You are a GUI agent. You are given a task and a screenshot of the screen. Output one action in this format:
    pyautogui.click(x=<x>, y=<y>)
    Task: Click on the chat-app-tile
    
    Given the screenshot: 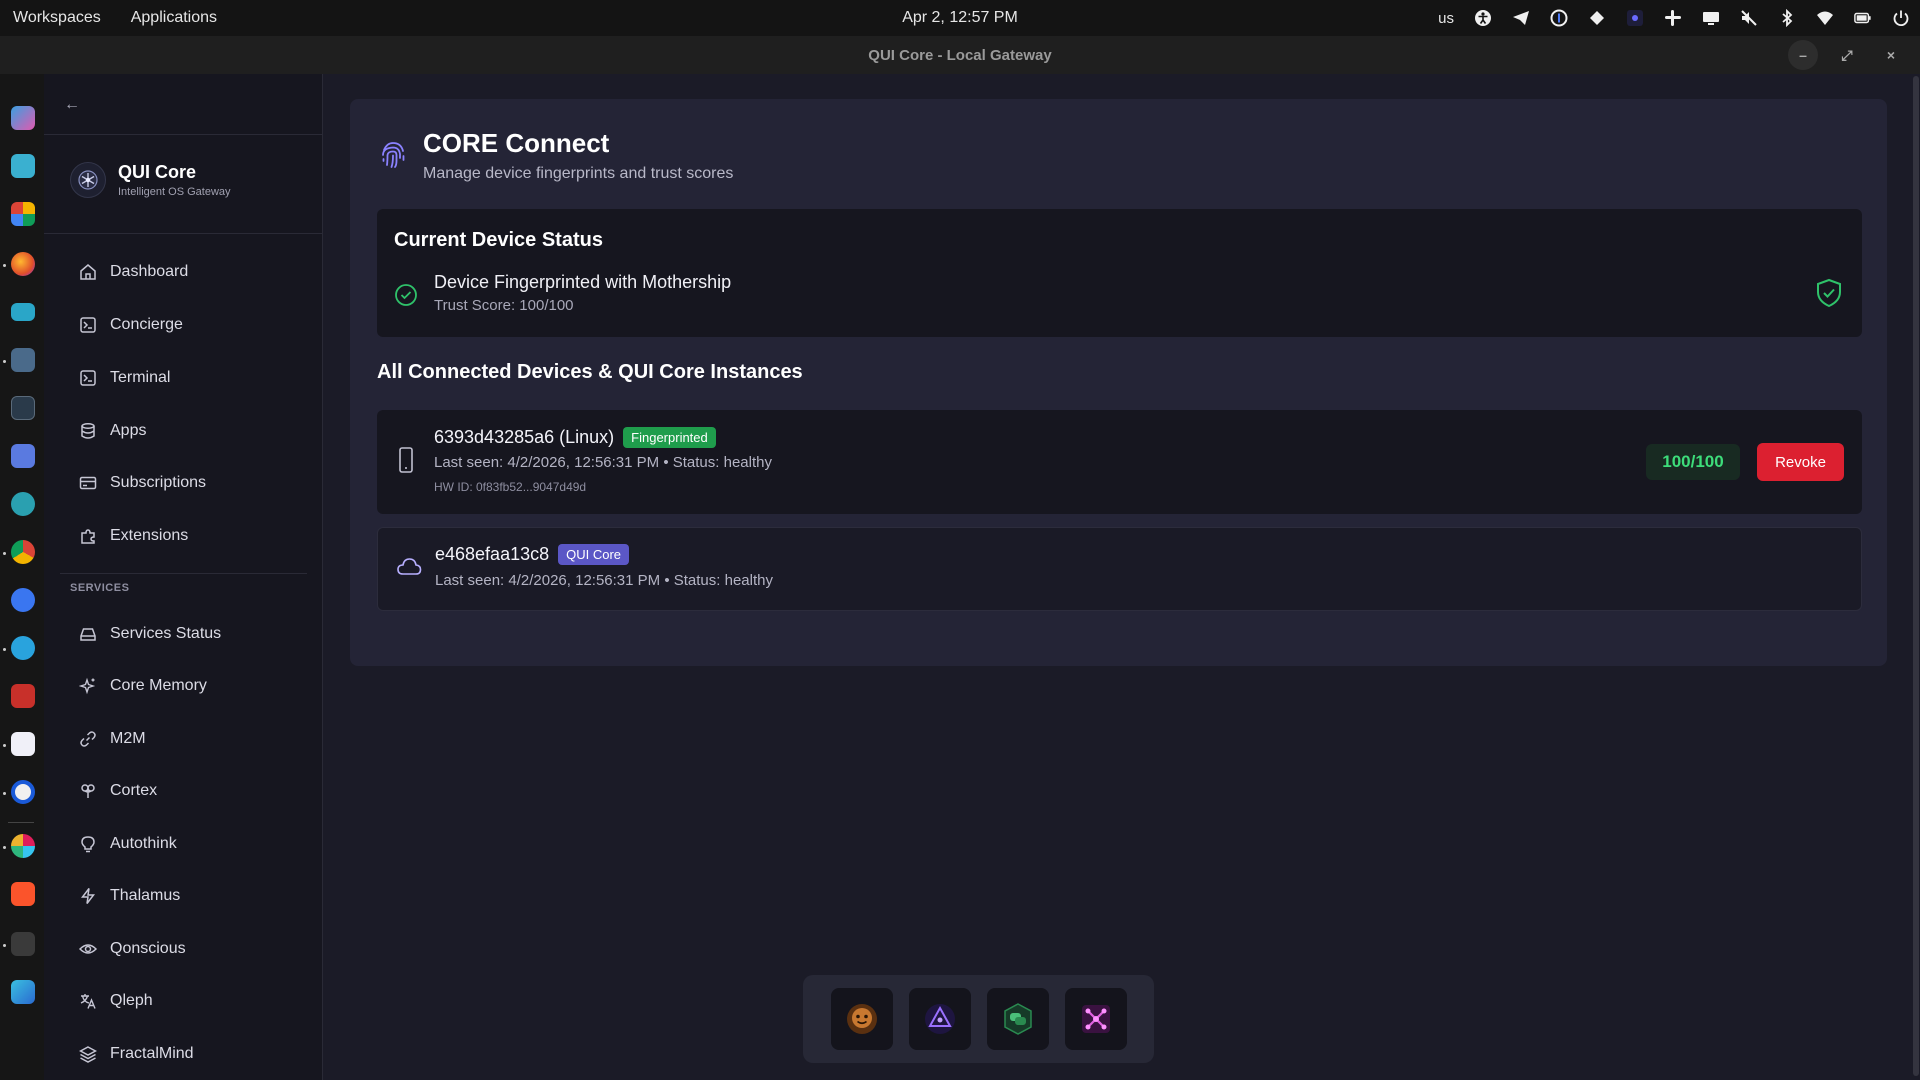 What is the action you would take?
    pyautogui.click(x=1017, y=1019)
    